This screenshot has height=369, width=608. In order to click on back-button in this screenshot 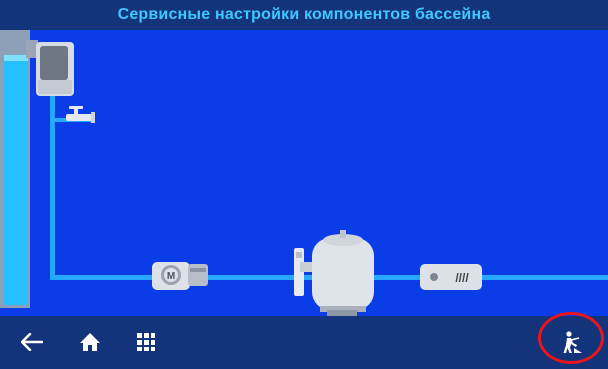, I will do `click(32, 342)`.